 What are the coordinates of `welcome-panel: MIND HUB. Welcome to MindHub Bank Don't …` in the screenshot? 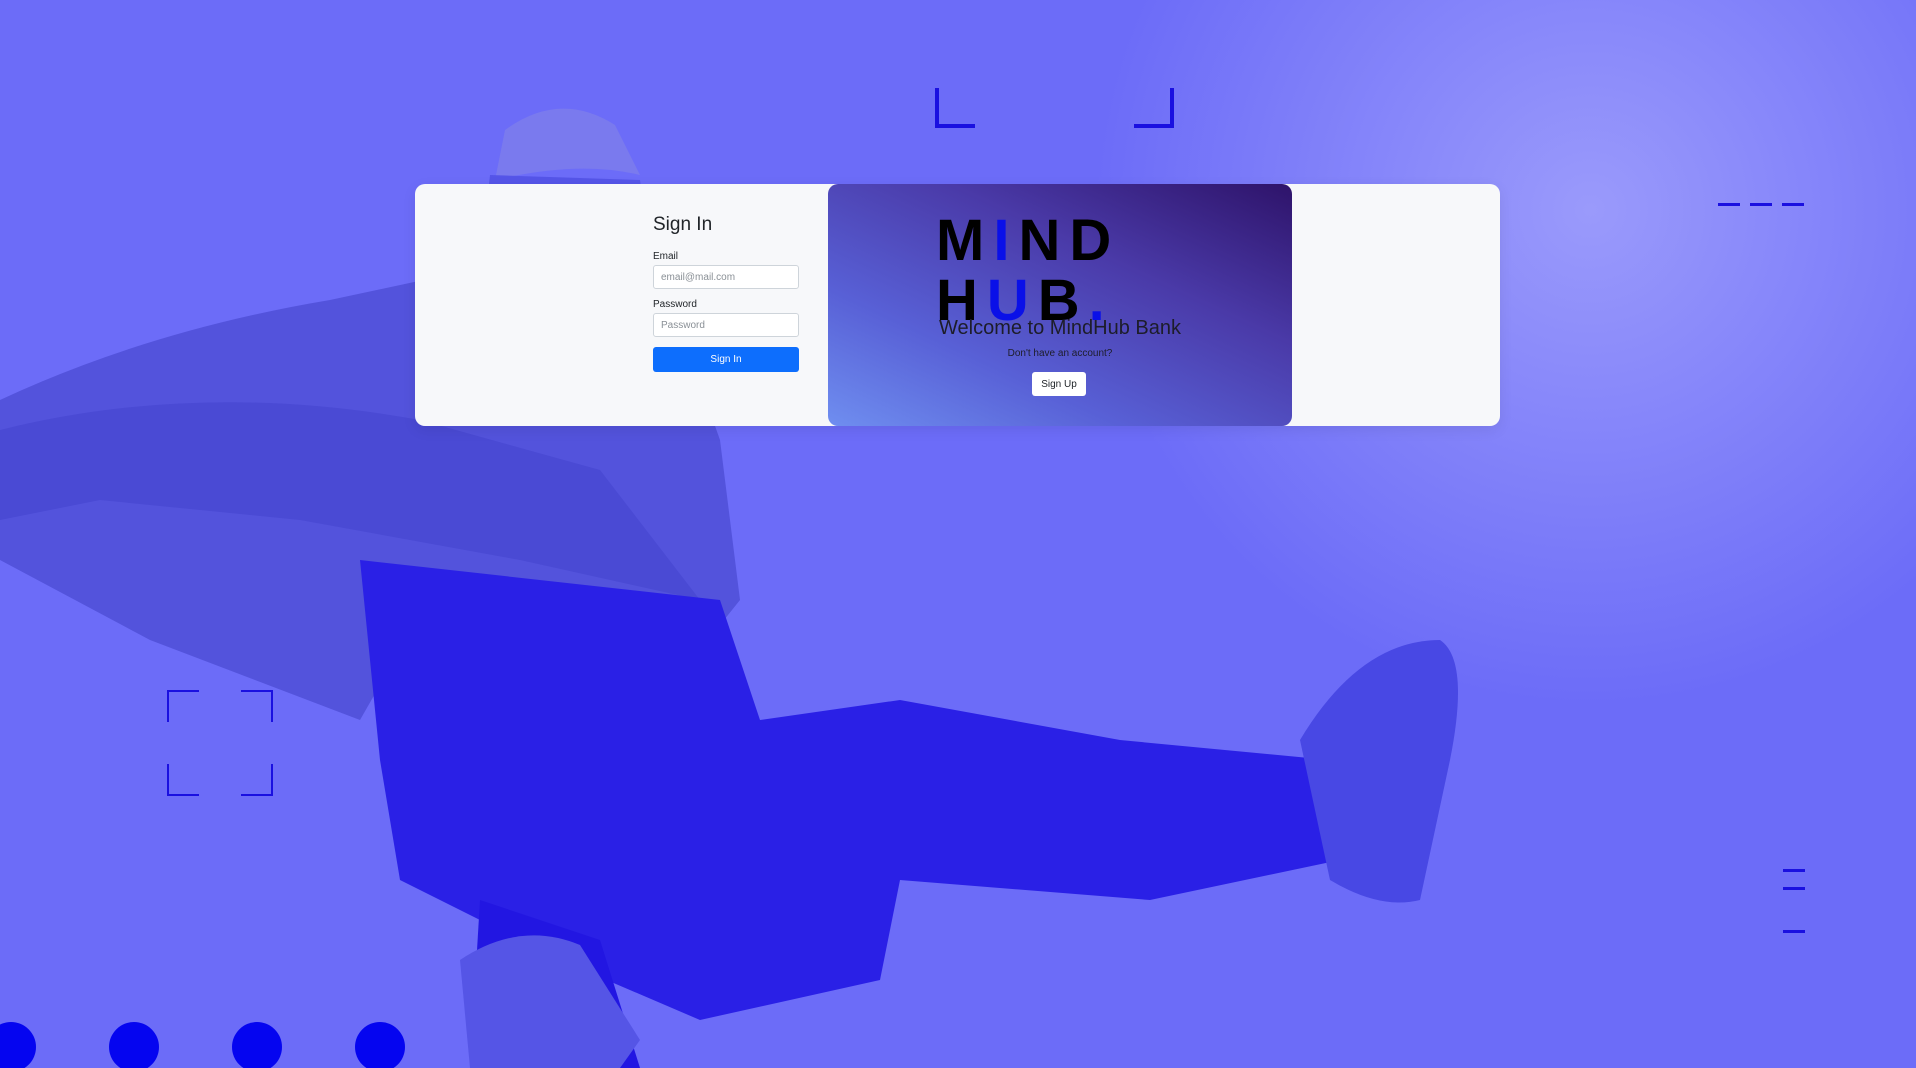 It's located at (1060, 305).